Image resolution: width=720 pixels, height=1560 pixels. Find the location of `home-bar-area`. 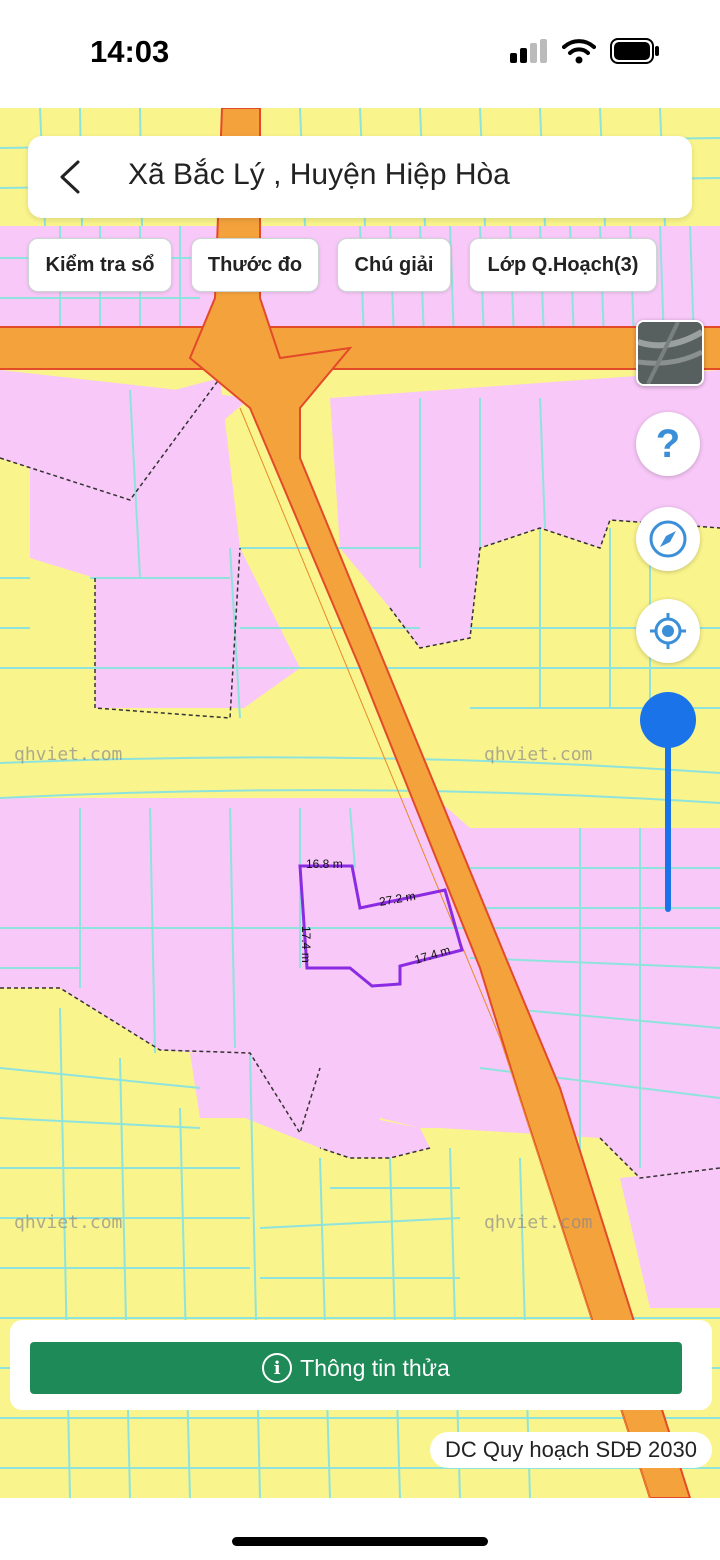

home-bar-area is located at coordinates (360, 1529).